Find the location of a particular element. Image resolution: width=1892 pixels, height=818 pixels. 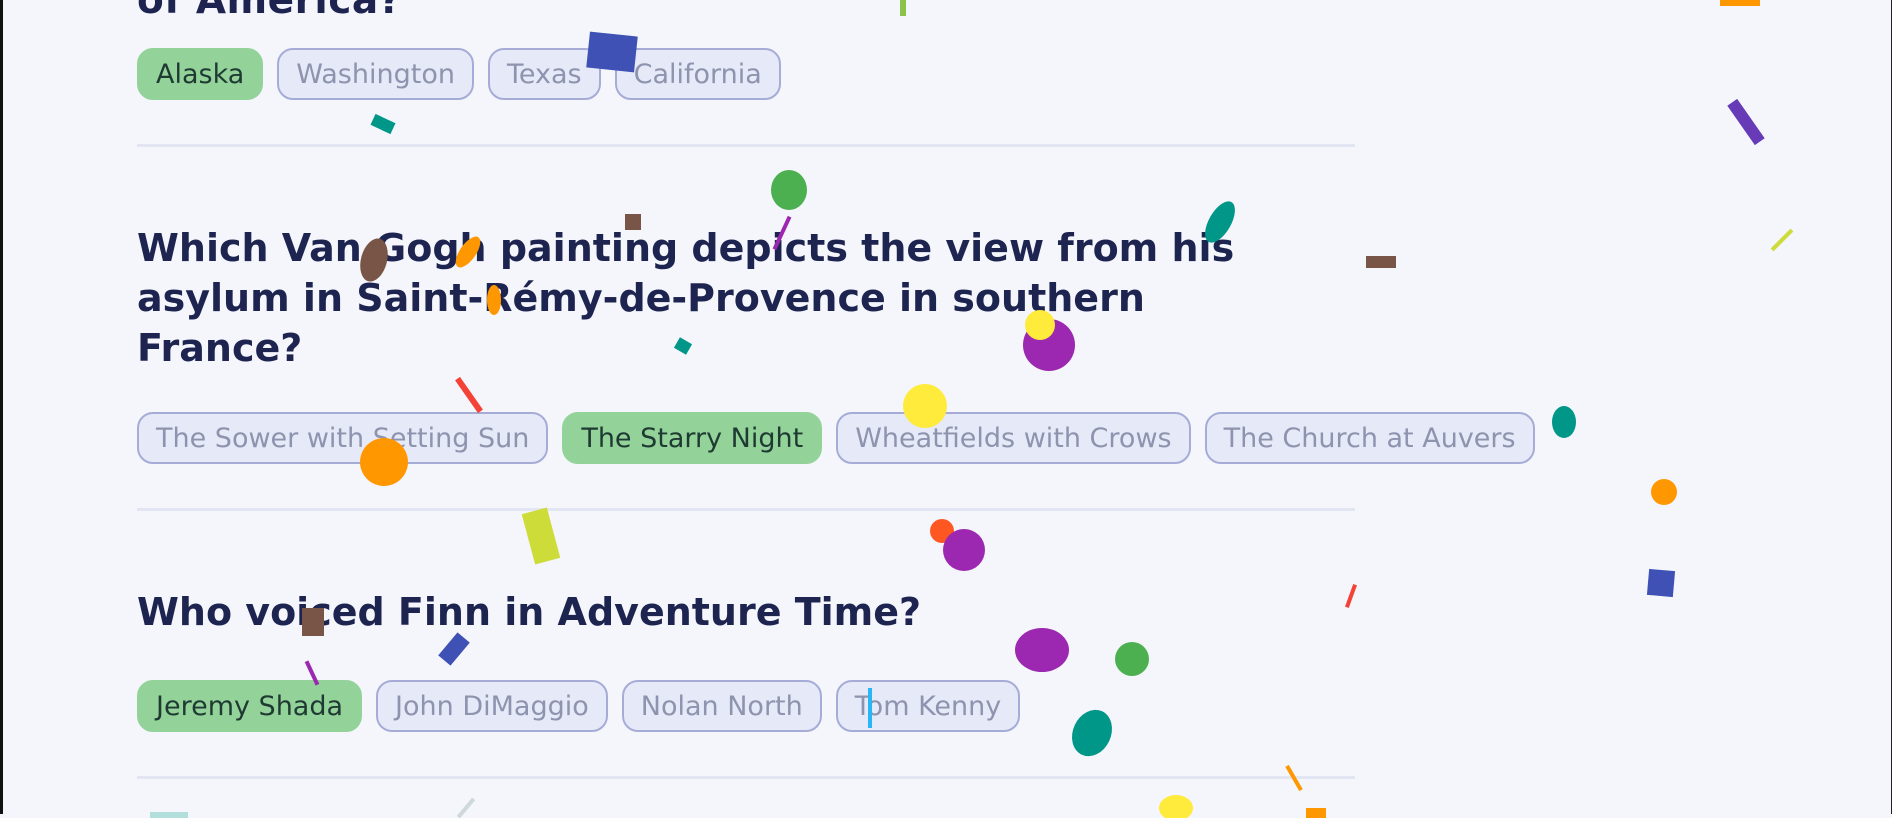

previous-question-options: Alaska Washington Texas California is located at coordinates (459, 74).